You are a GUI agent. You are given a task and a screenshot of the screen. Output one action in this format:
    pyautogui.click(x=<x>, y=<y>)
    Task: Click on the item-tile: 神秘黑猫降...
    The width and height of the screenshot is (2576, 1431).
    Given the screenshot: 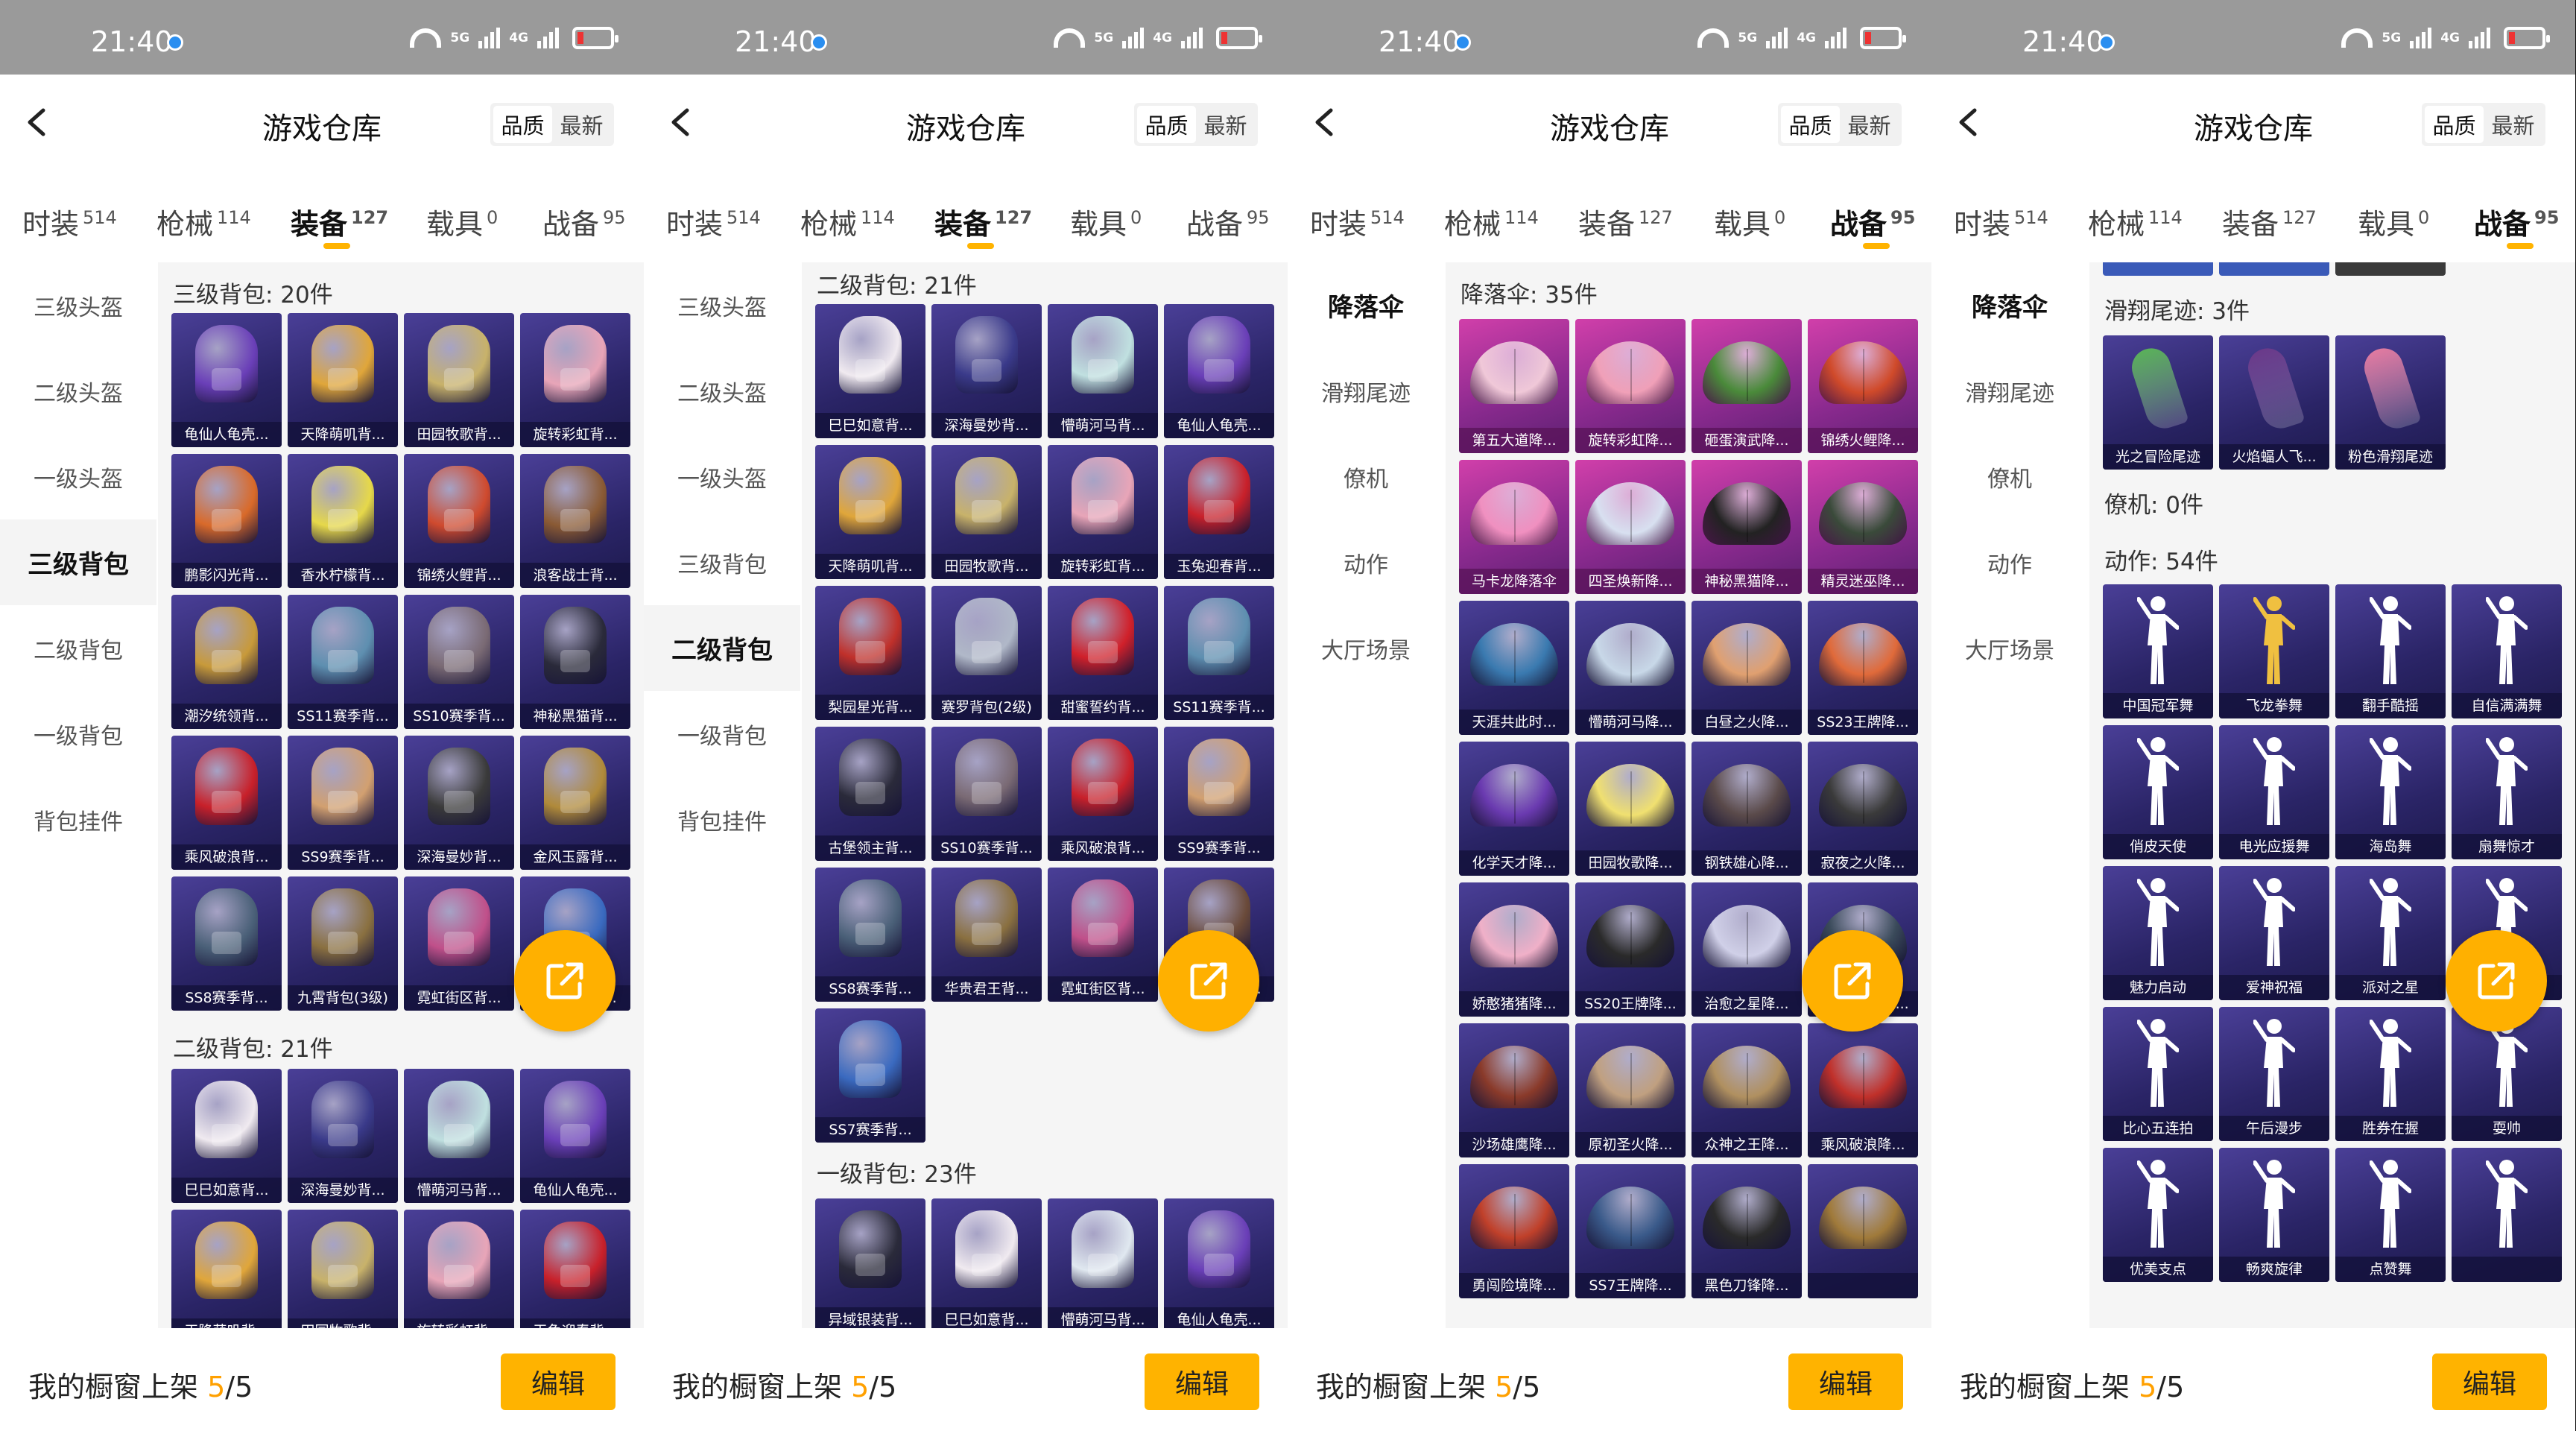 What is the action you would take?
    pyautogui.click(x=1747, y=527)
    